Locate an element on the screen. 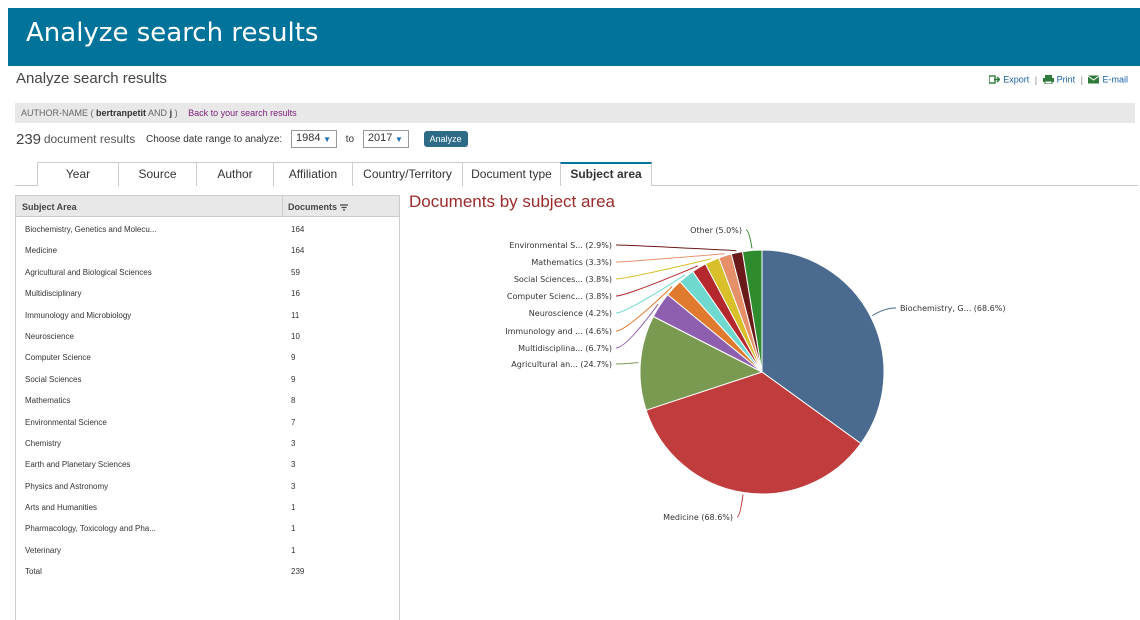 This screenshot has width=1140, height=620. query-prefix: AUTHOR-NAME ( is located at coordinates (57, 113).